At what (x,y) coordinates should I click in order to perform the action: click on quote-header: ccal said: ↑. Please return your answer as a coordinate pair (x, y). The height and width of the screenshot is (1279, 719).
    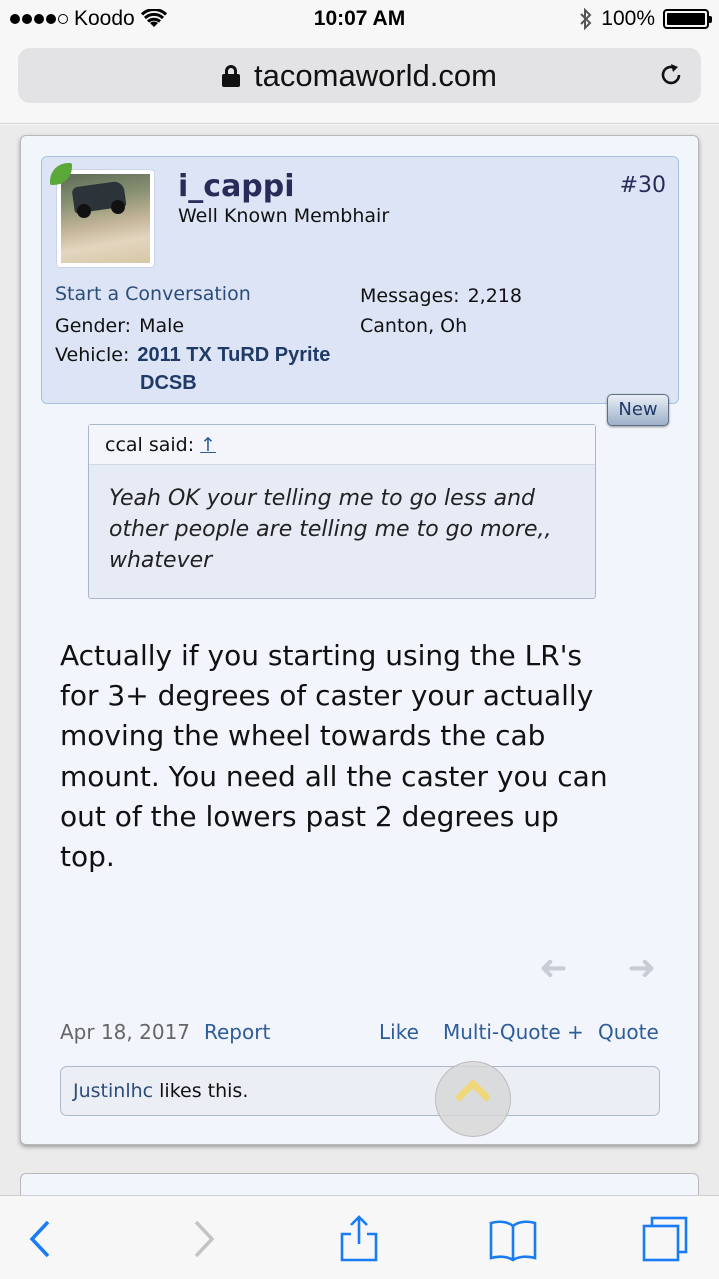
    Looking at the image, I should click on (342, 445).